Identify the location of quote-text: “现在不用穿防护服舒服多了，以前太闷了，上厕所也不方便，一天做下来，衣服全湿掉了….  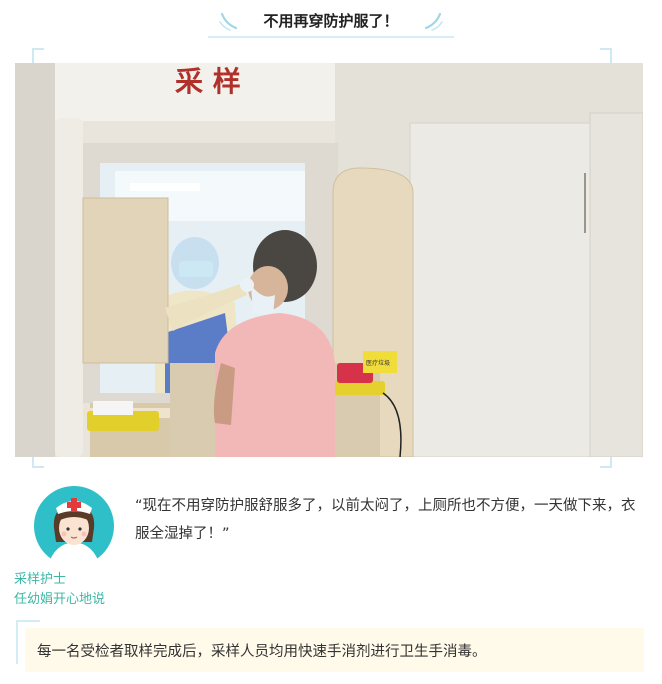
(385, 520).